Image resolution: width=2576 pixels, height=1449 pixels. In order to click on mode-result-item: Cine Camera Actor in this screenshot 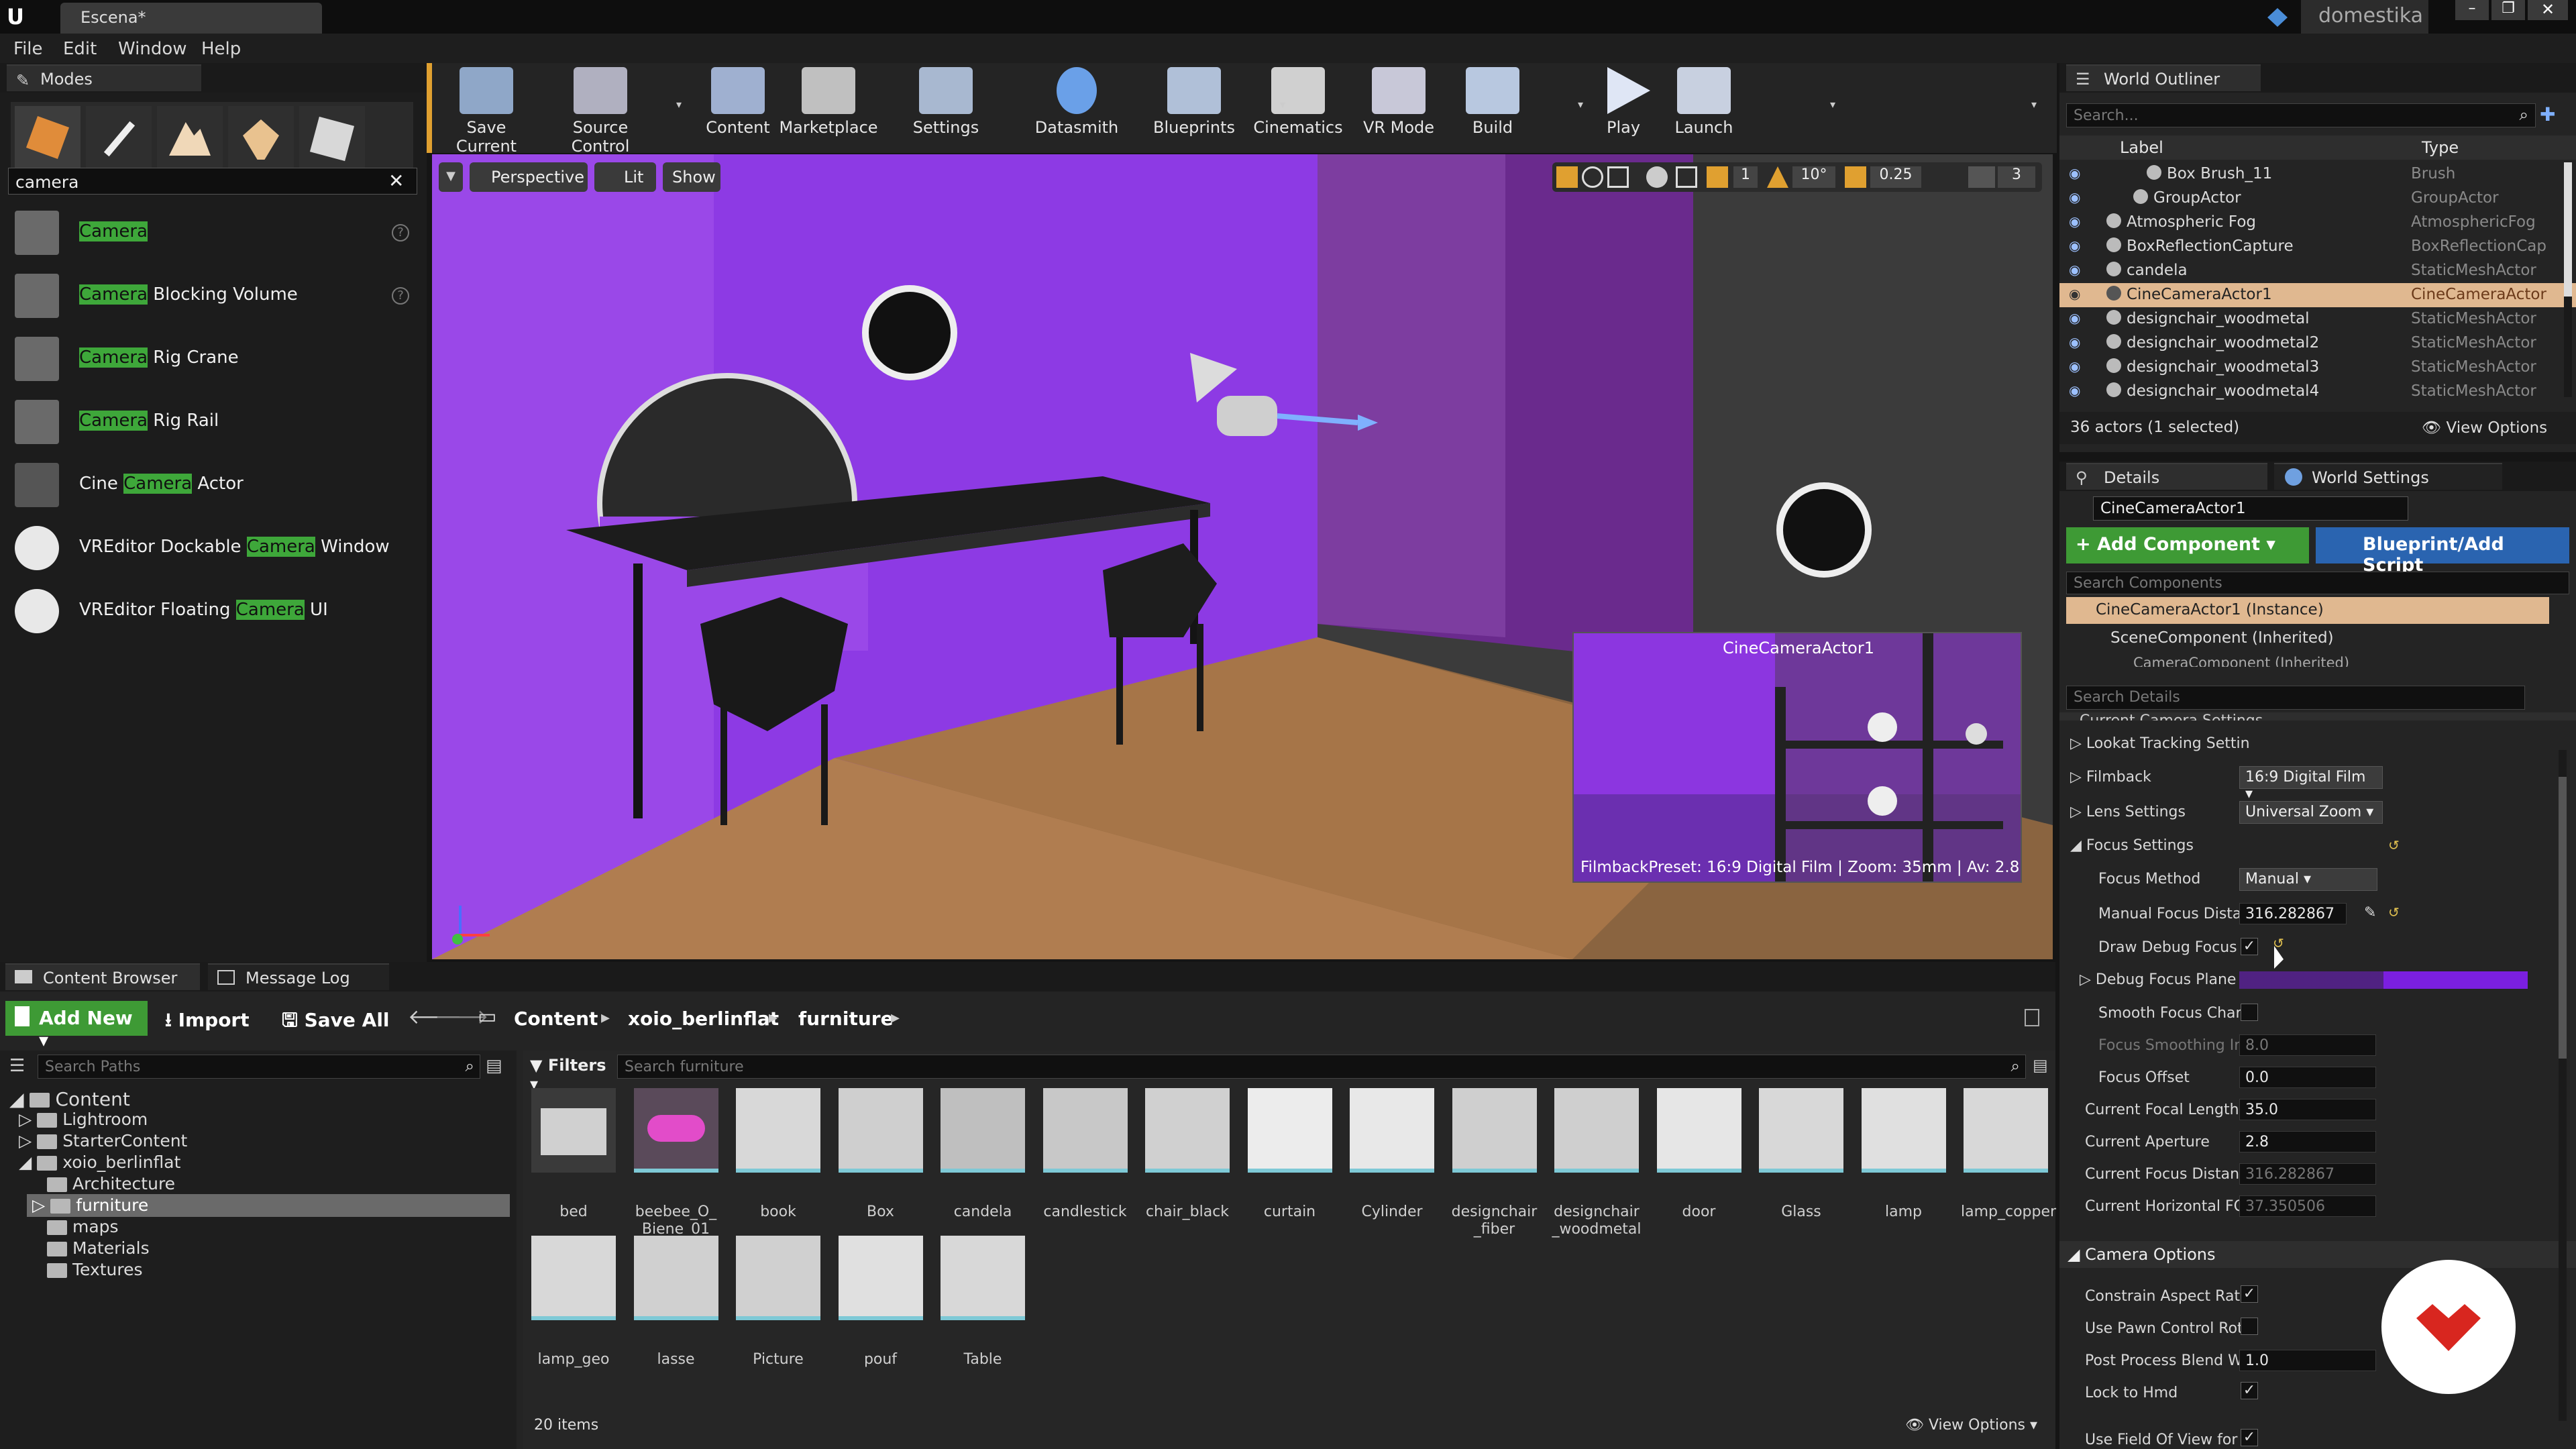, I will do `click(212, 485)`.